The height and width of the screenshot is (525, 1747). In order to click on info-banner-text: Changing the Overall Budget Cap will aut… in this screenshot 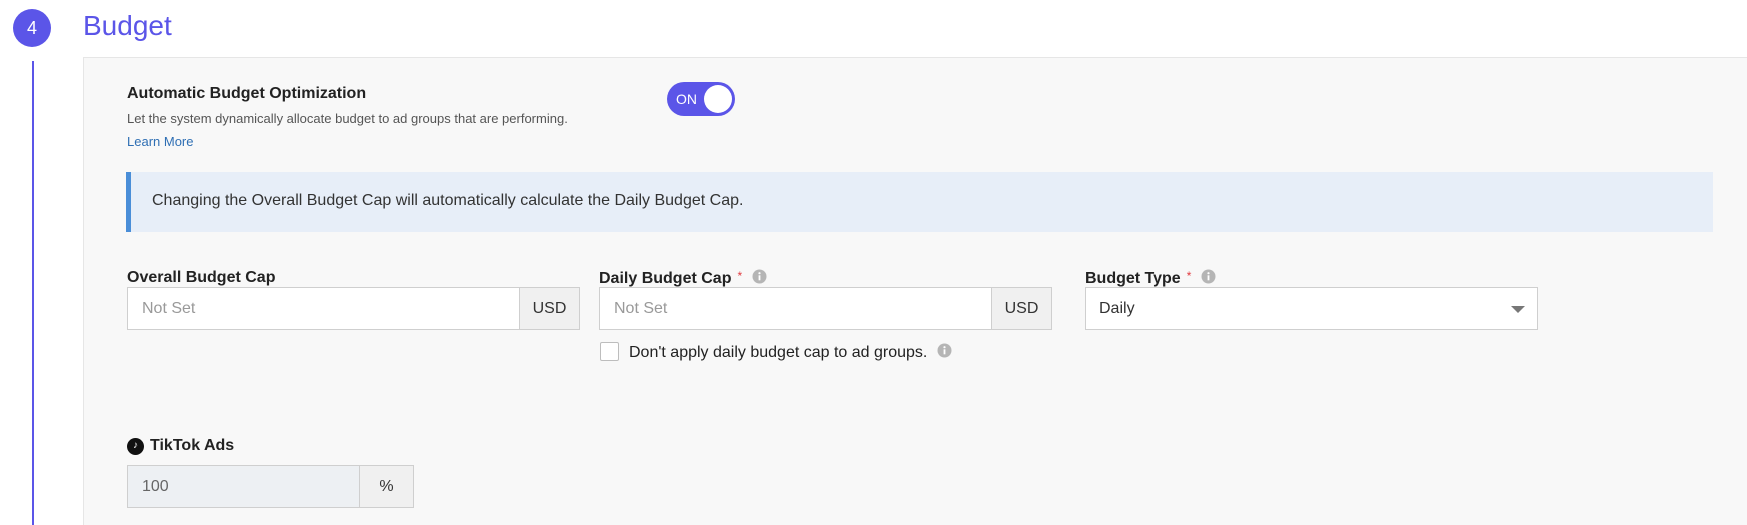, I will do `click(448, 200)`.